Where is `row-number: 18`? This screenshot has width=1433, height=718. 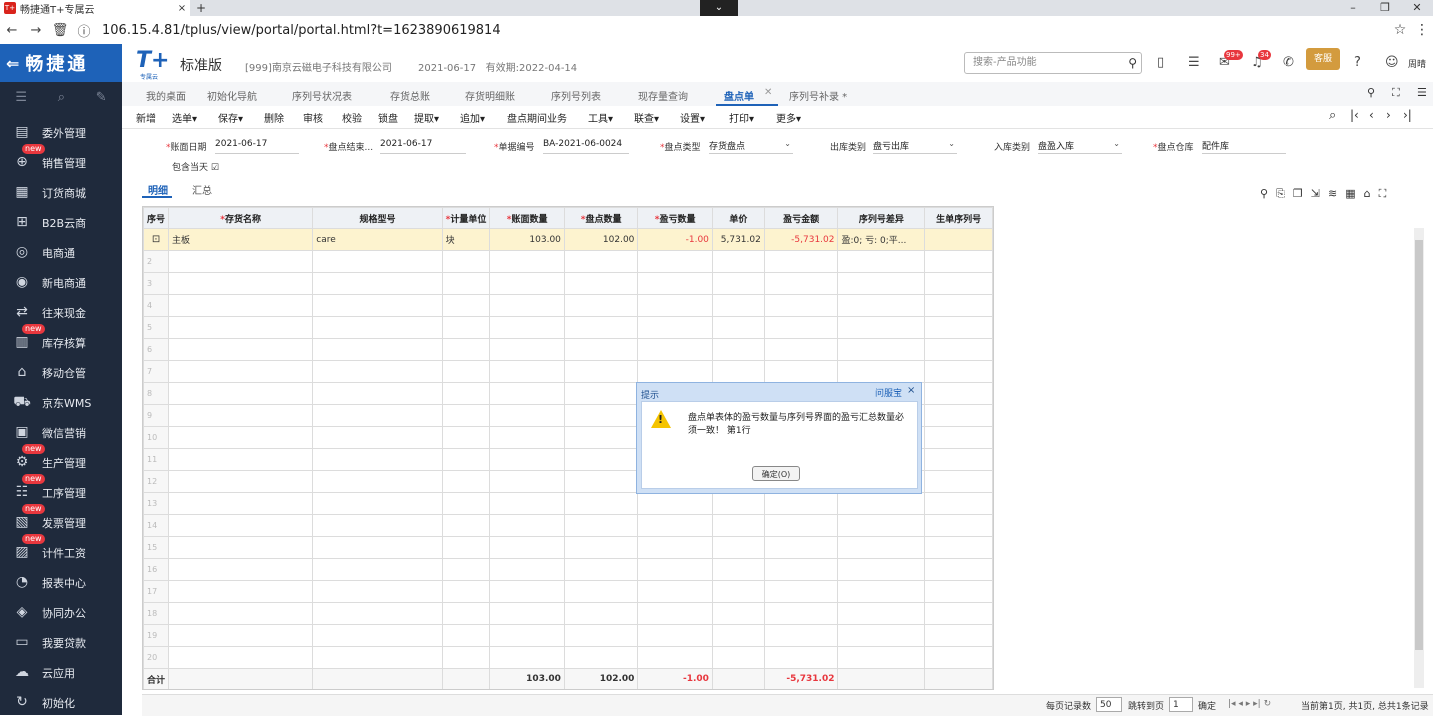
row-number: 18 is located at coordinates (156, 613).